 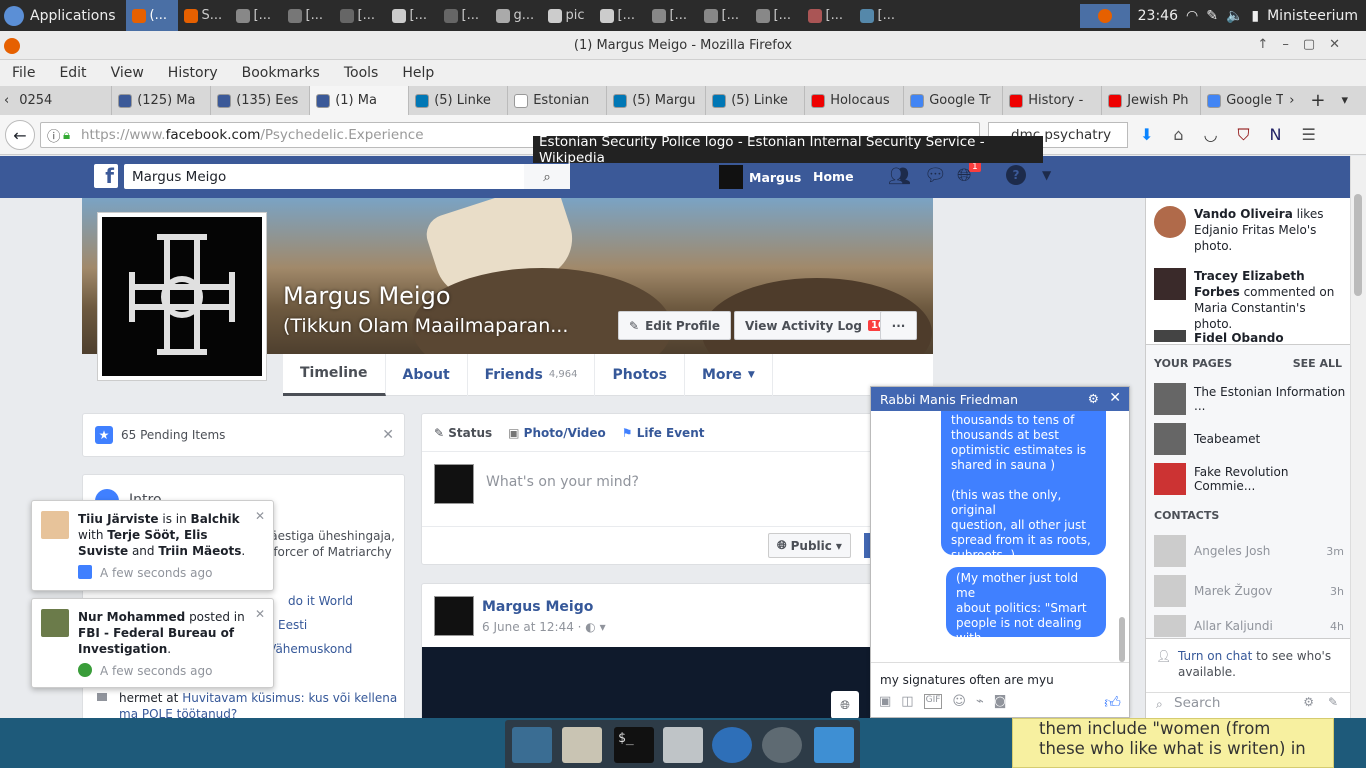 I want to click on extension-icon: N, so click(x=1276, y=135).